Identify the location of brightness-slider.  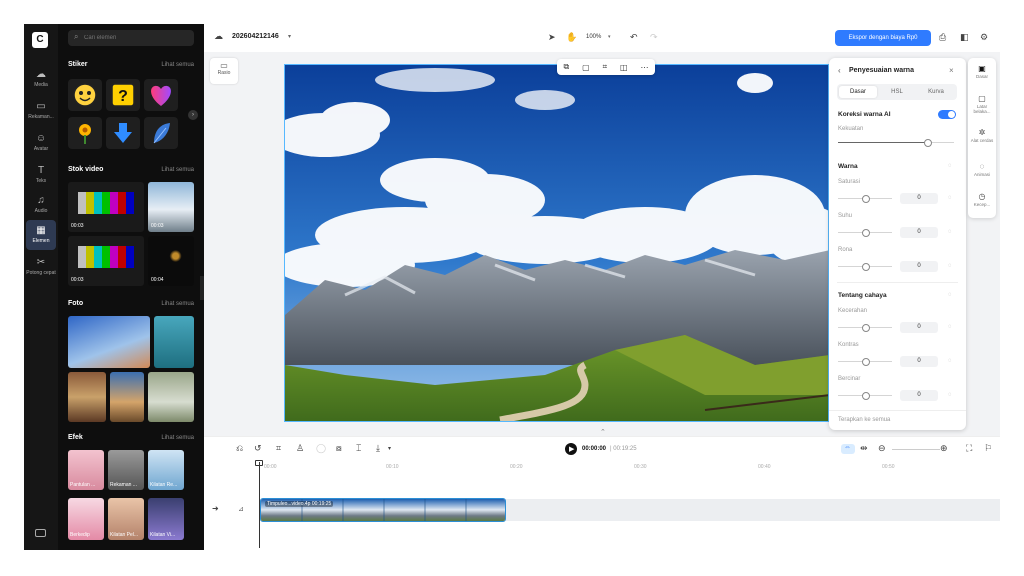
(865, 328).